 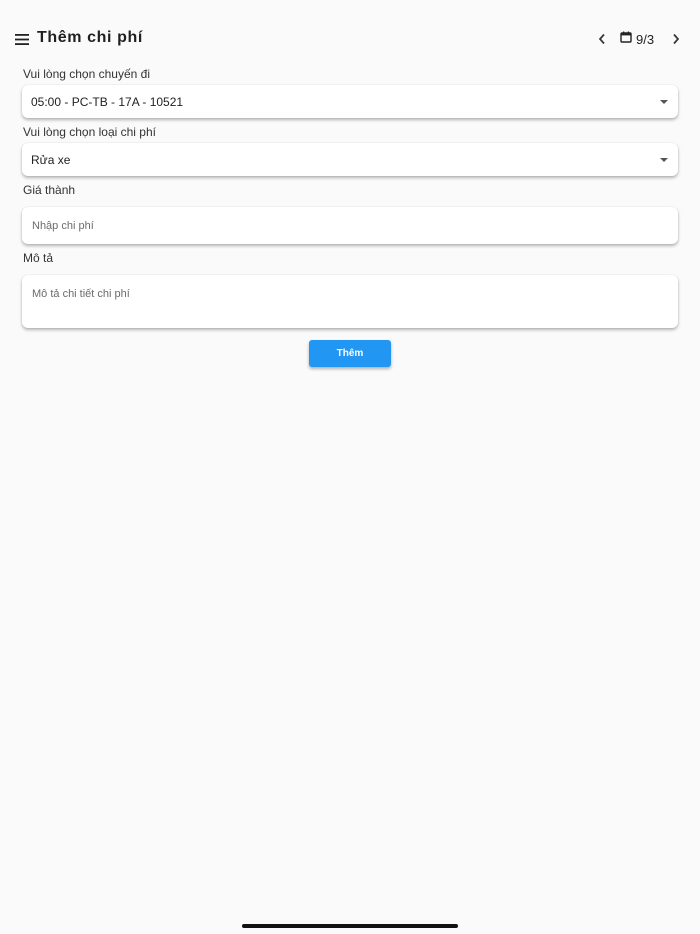 What do you see at coordinates (350, 353) in the screenshot?
I see `add-expense-button: Thêm` at bounding box center [350, 353].